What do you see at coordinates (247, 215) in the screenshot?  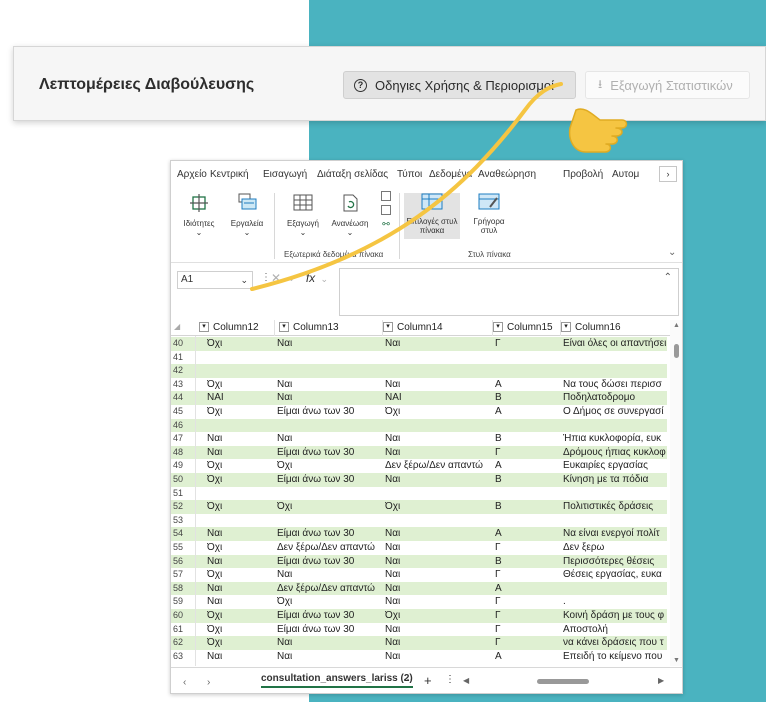 I see `tools-button: Εργαλεία ⌄` at bounding box center [247, 215].